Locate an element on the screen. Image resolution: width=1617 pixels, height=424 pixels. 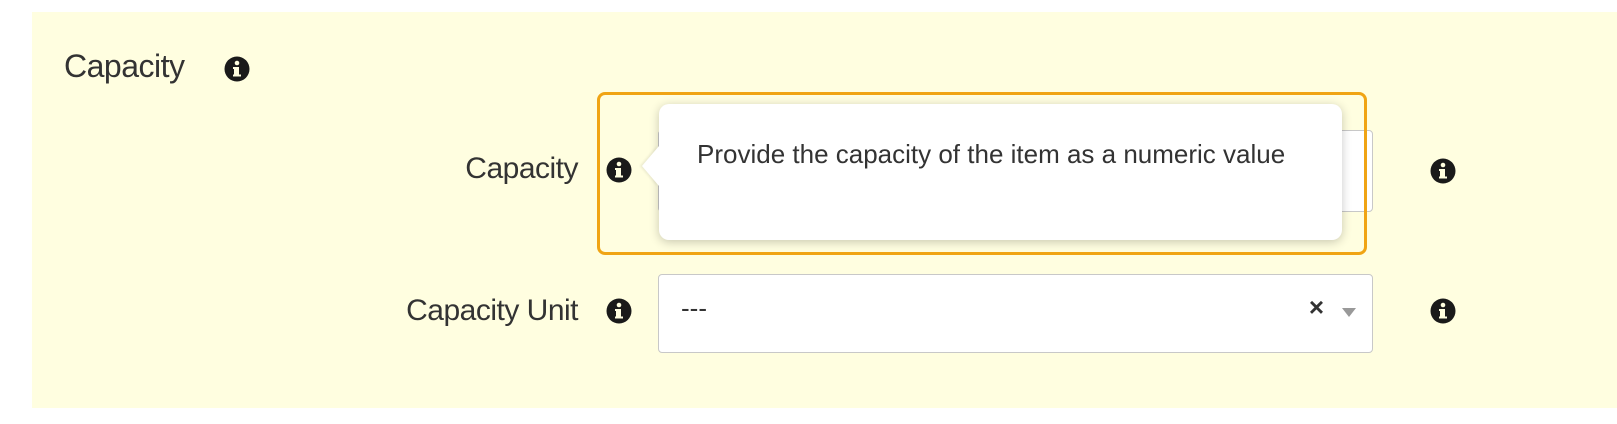
section-title: Capacity is located at coordinates (124, 66).